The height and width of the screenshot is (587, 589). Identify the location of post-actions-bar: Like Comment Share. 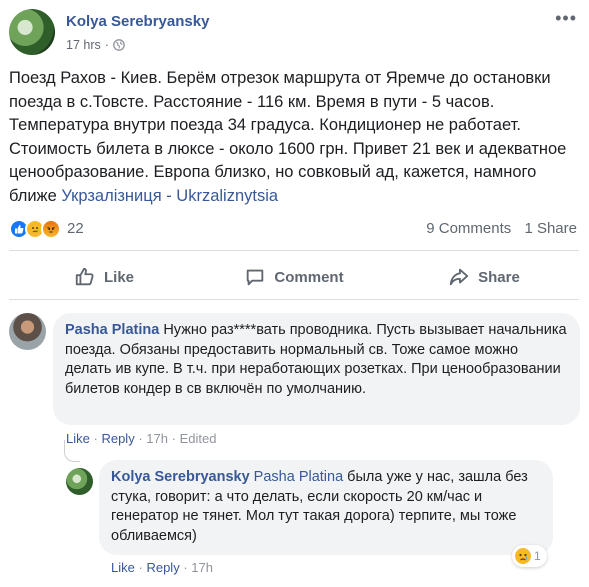
(294, 277).